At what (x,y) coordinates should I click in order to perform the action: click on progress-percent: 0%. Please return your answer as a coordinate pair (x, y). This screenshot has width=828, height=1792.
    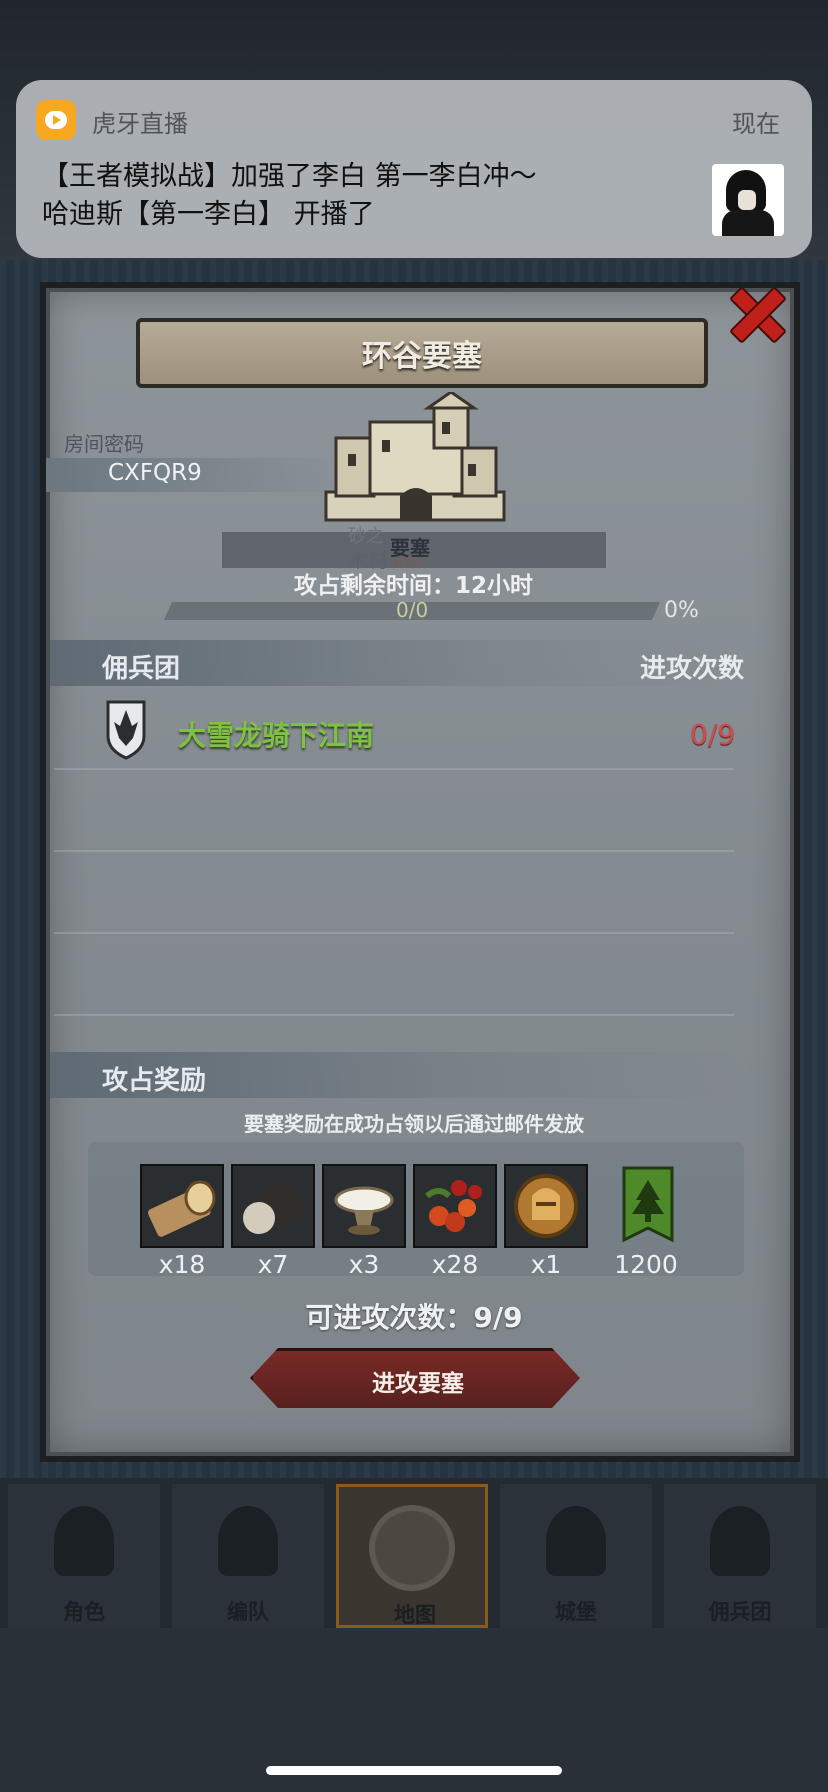
    Looking at the image, I should click on (681, 610).